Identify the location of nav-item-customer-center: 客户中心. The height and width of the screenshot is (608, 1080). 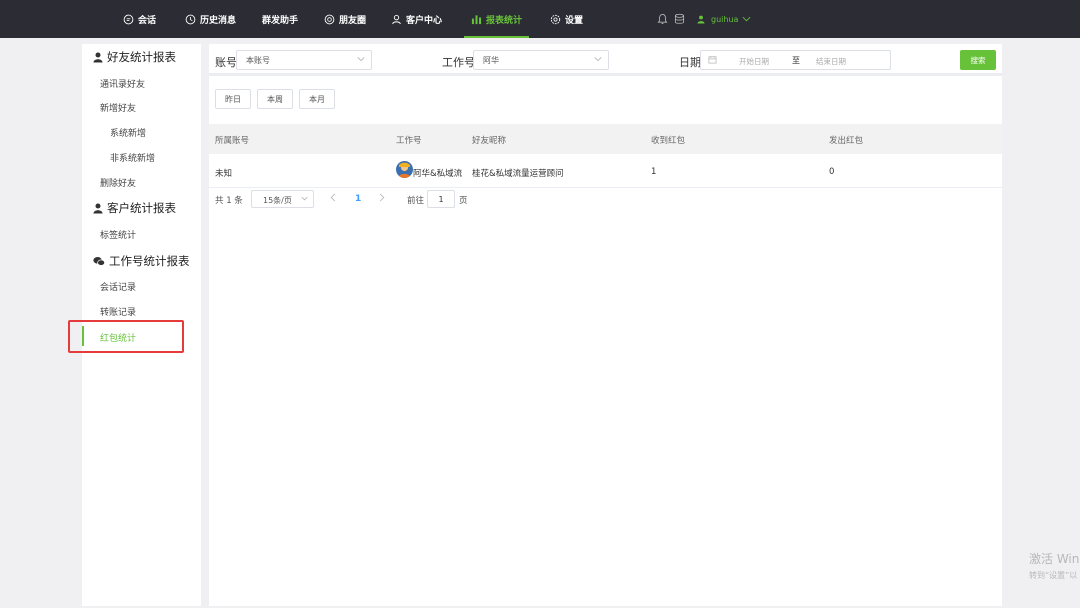
(416, 19).